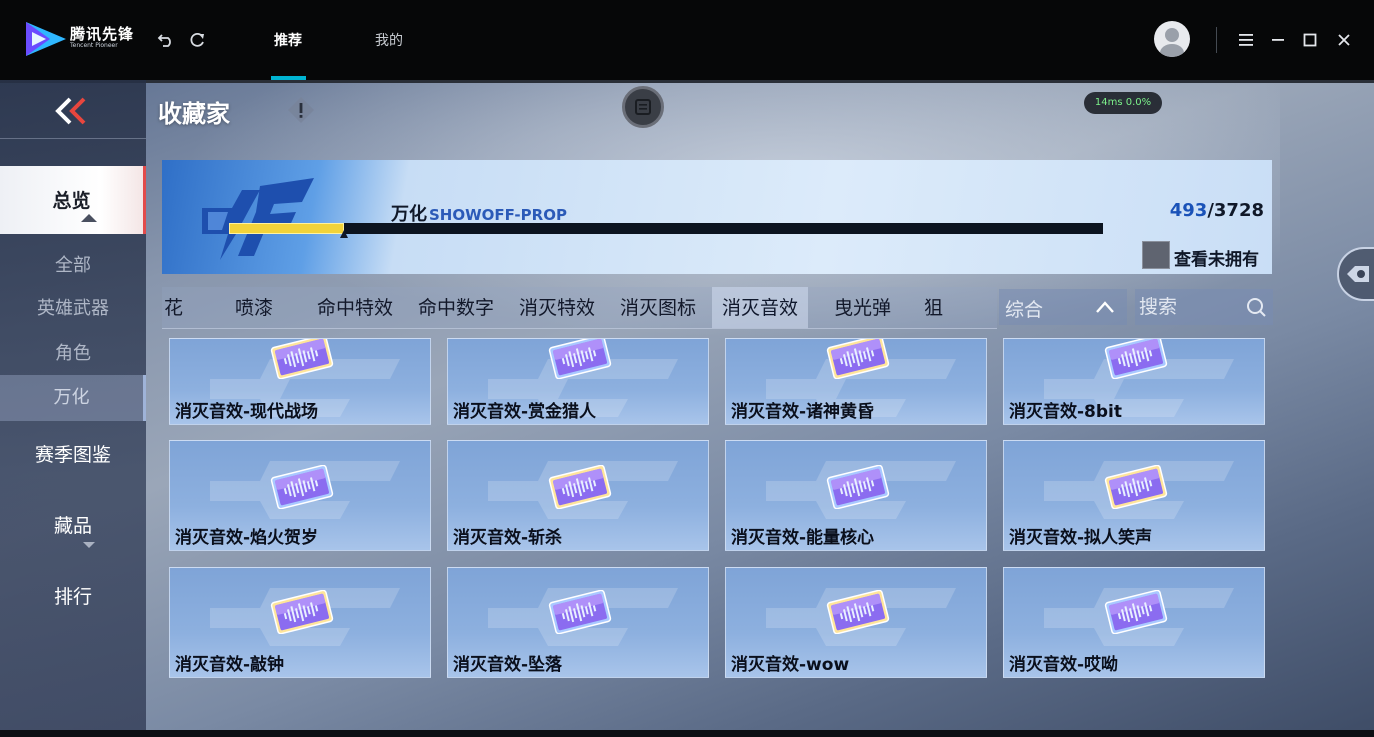 This screenshot has height=737, width=1374. I want to click on item-card: 消灭音效-焰火贺岁, so click(300, 495).